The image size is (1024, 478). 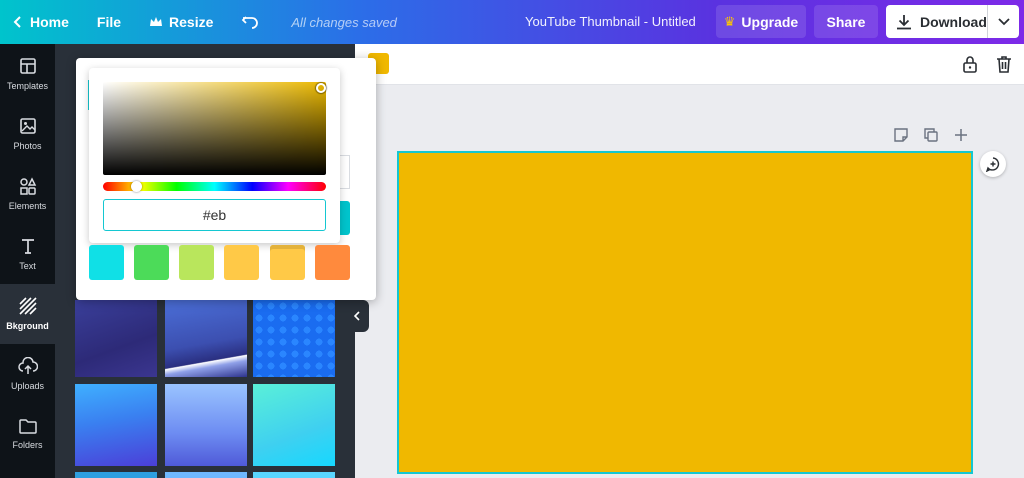 I want to click on folders-icon, so click(x=27, y=426).